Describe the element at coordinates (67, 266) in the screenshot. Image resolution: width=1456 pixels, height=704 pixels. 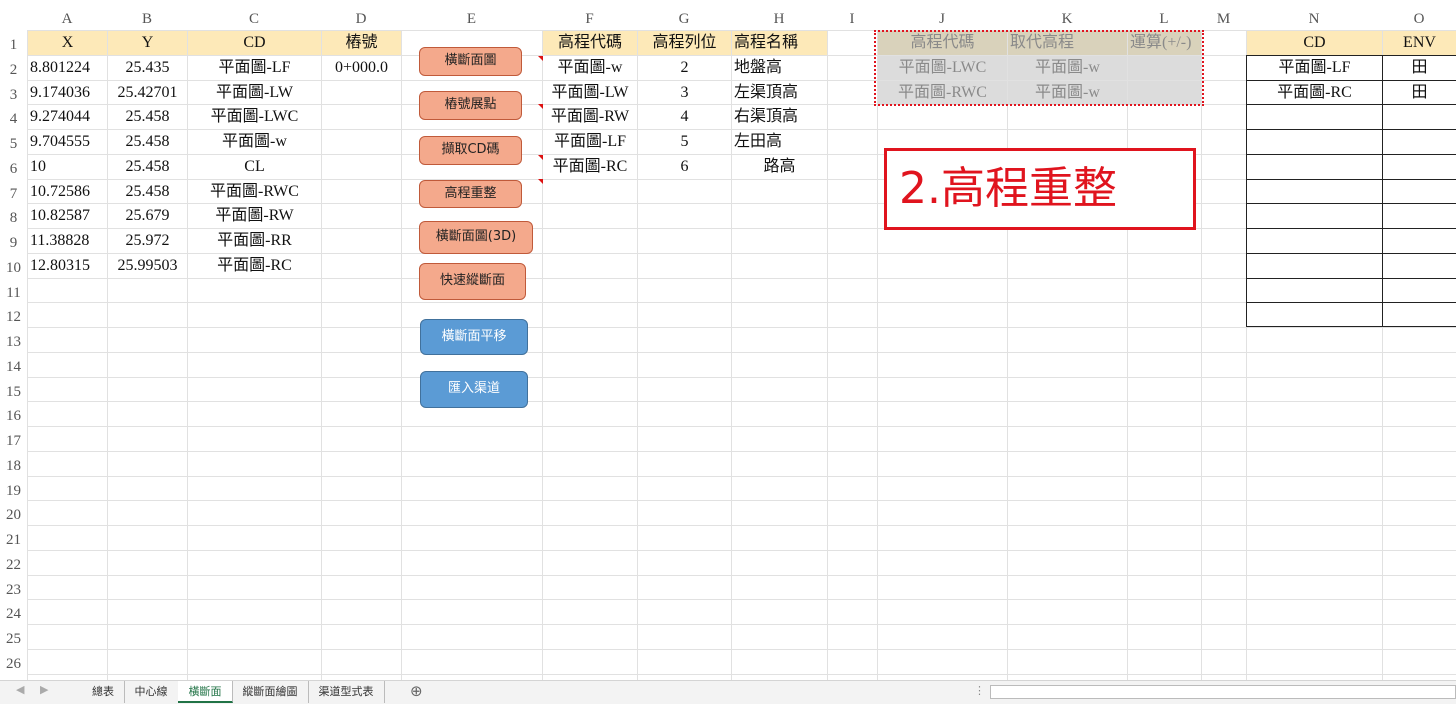
I see `cell-x: 12.80315` at that location.